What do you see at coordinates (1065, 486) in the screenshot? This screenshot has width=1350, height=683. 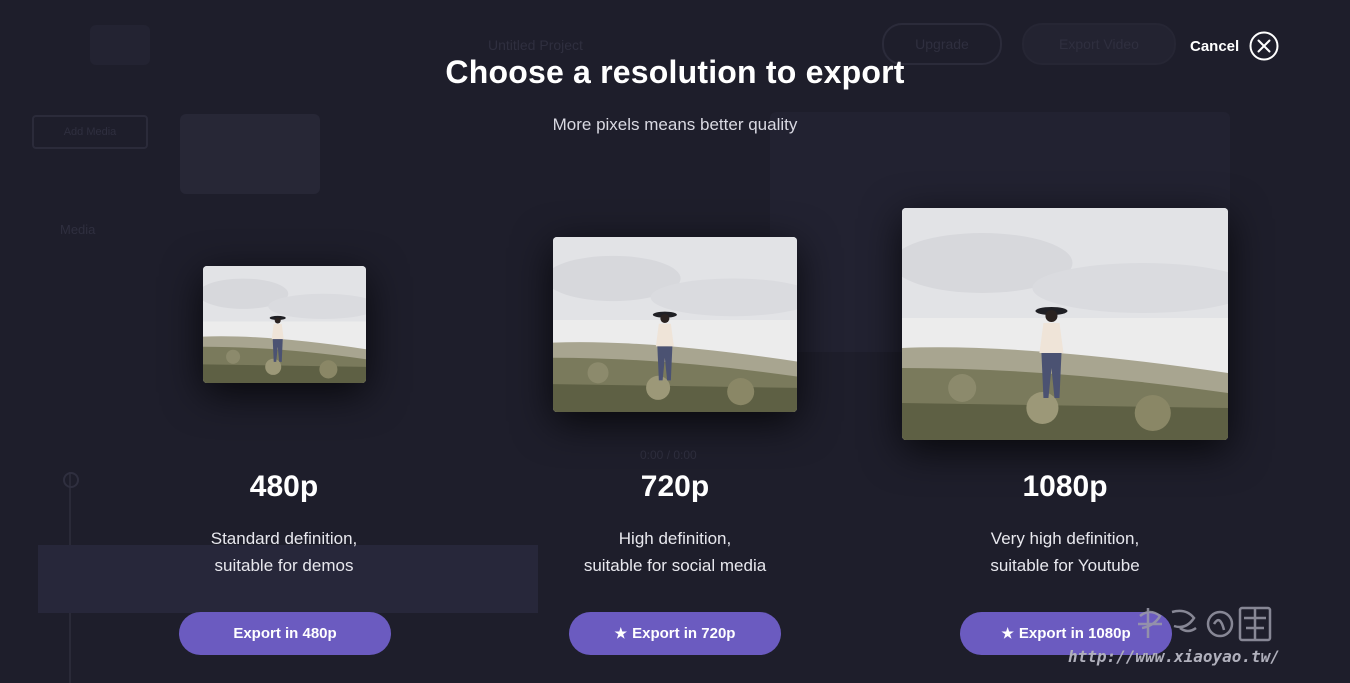 I see `resolution-label-1080p: 1080p` at bounding box center [1065, 486].